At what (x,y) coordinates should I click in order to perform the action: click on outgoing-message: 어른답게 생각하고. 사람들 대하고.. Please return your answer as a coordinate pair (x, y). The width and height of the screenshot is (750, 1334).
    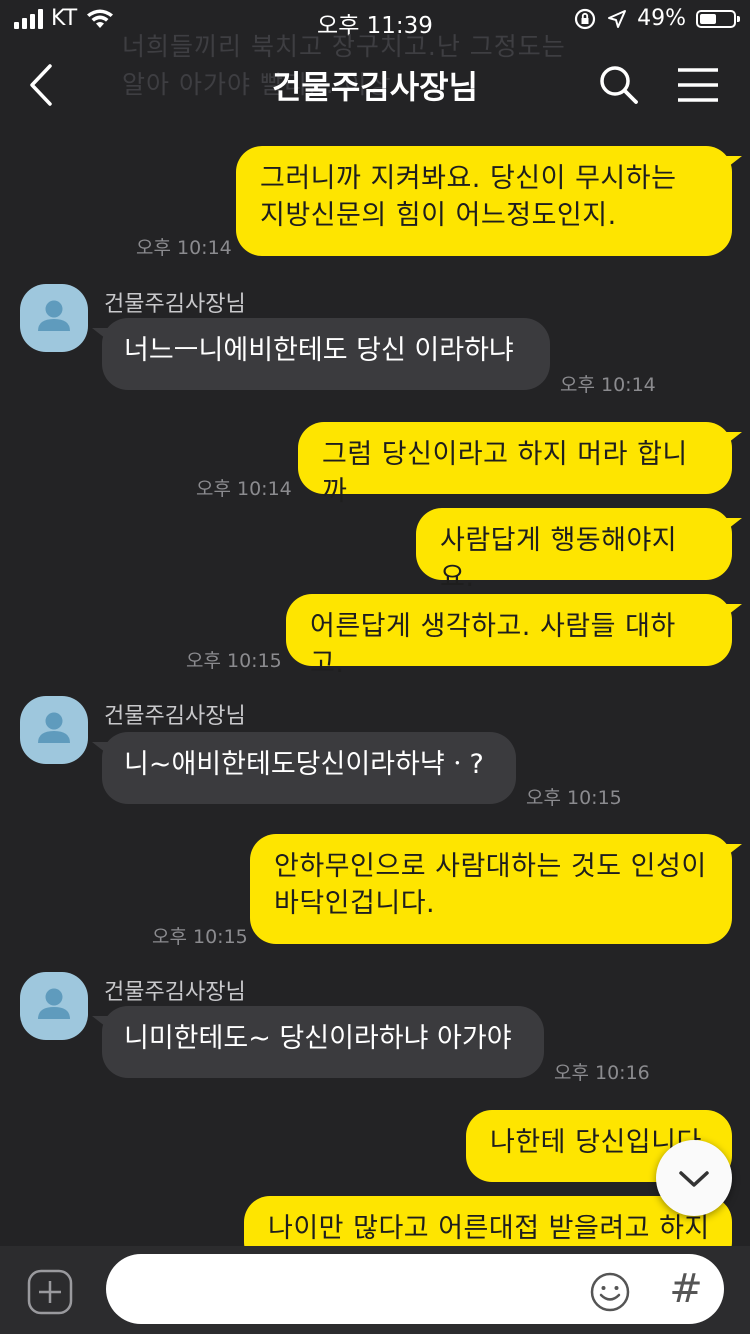
    Looking at the image, I should click on (514, 636).